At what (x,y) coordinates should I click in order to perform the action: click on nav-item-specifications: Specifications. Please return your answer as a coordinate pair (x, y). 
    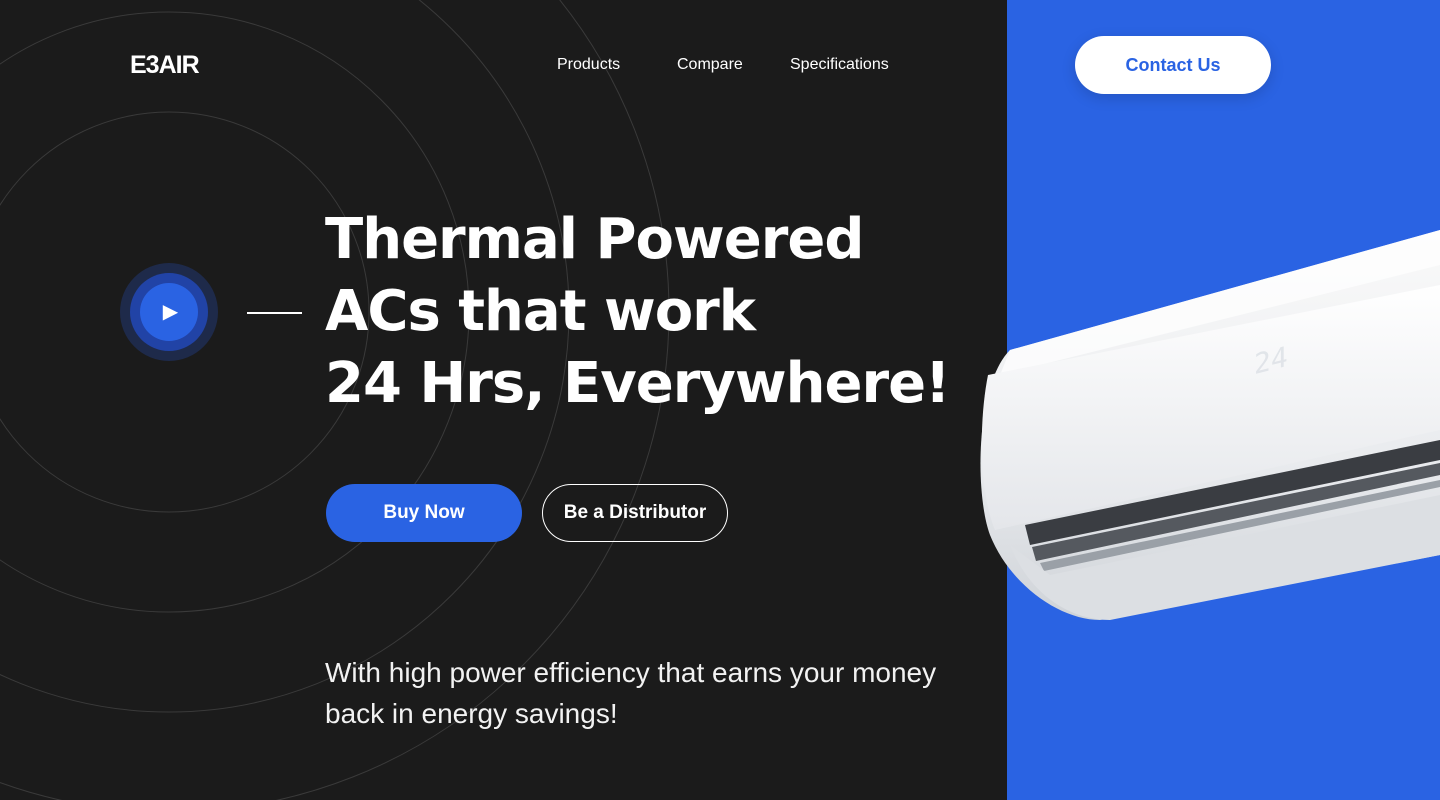
    Looking at the image, I should click on (839, 65).